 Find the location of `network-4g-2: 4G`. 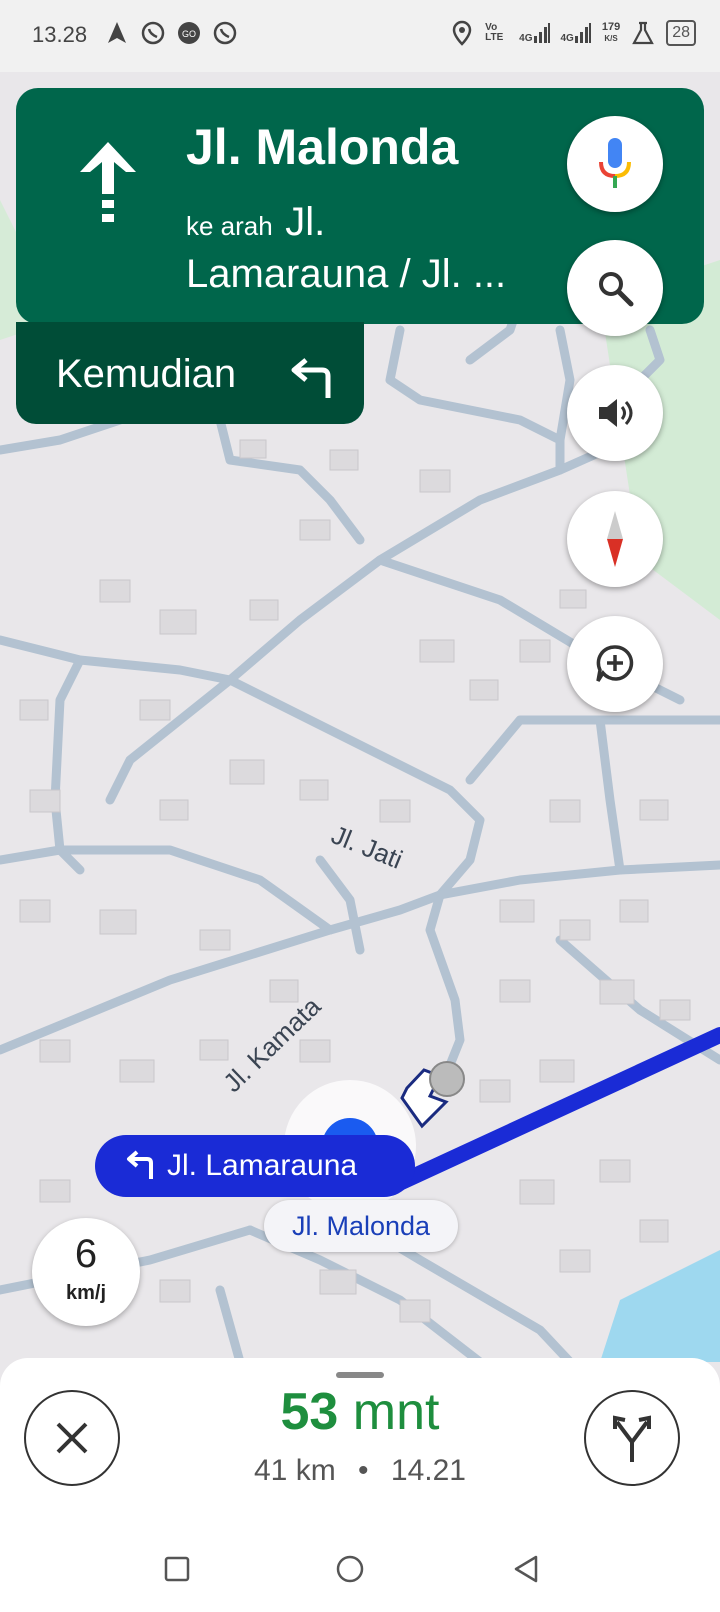

network-4g-2: 4G is located at coordinates (576, 33).